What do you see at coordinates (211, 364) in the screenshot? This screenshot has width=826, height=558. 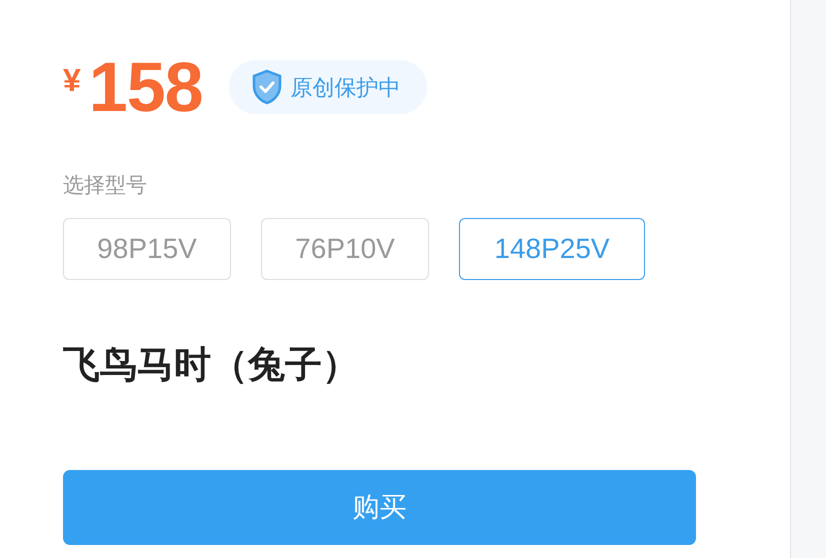 I see `product-title: 飞鸟马时（兔子）` at bounding box center [211, 364].